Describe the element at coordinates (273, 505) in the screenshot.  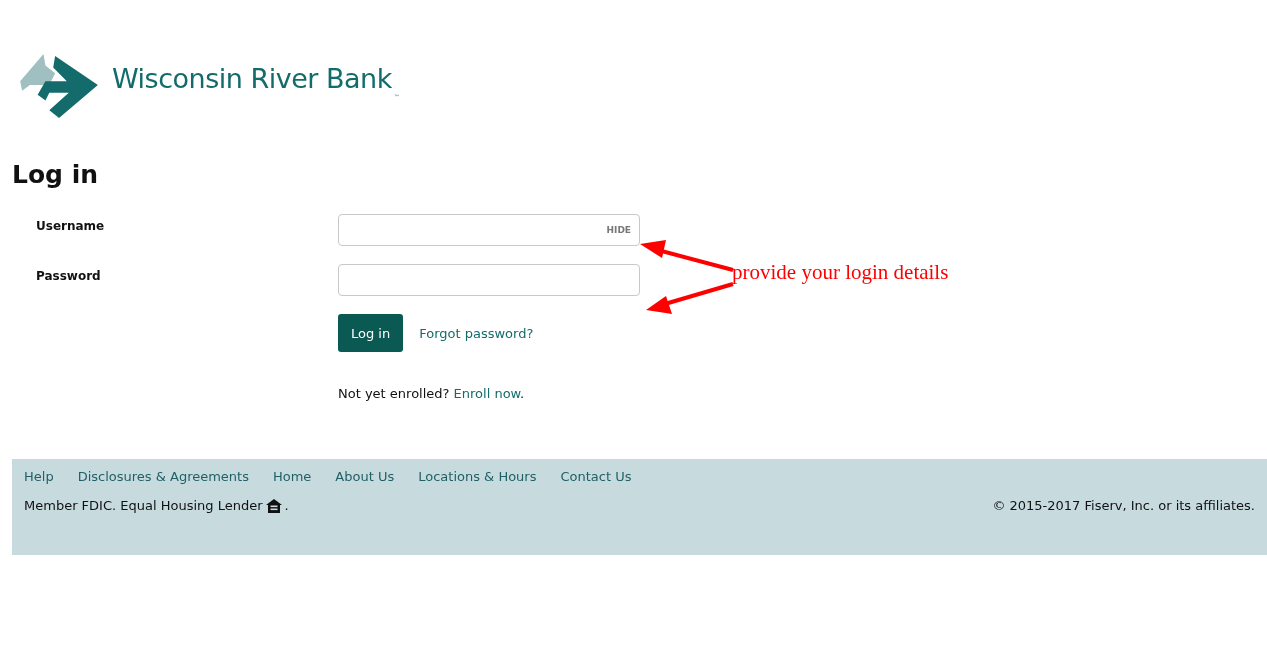
I see `house-icon` at that location.